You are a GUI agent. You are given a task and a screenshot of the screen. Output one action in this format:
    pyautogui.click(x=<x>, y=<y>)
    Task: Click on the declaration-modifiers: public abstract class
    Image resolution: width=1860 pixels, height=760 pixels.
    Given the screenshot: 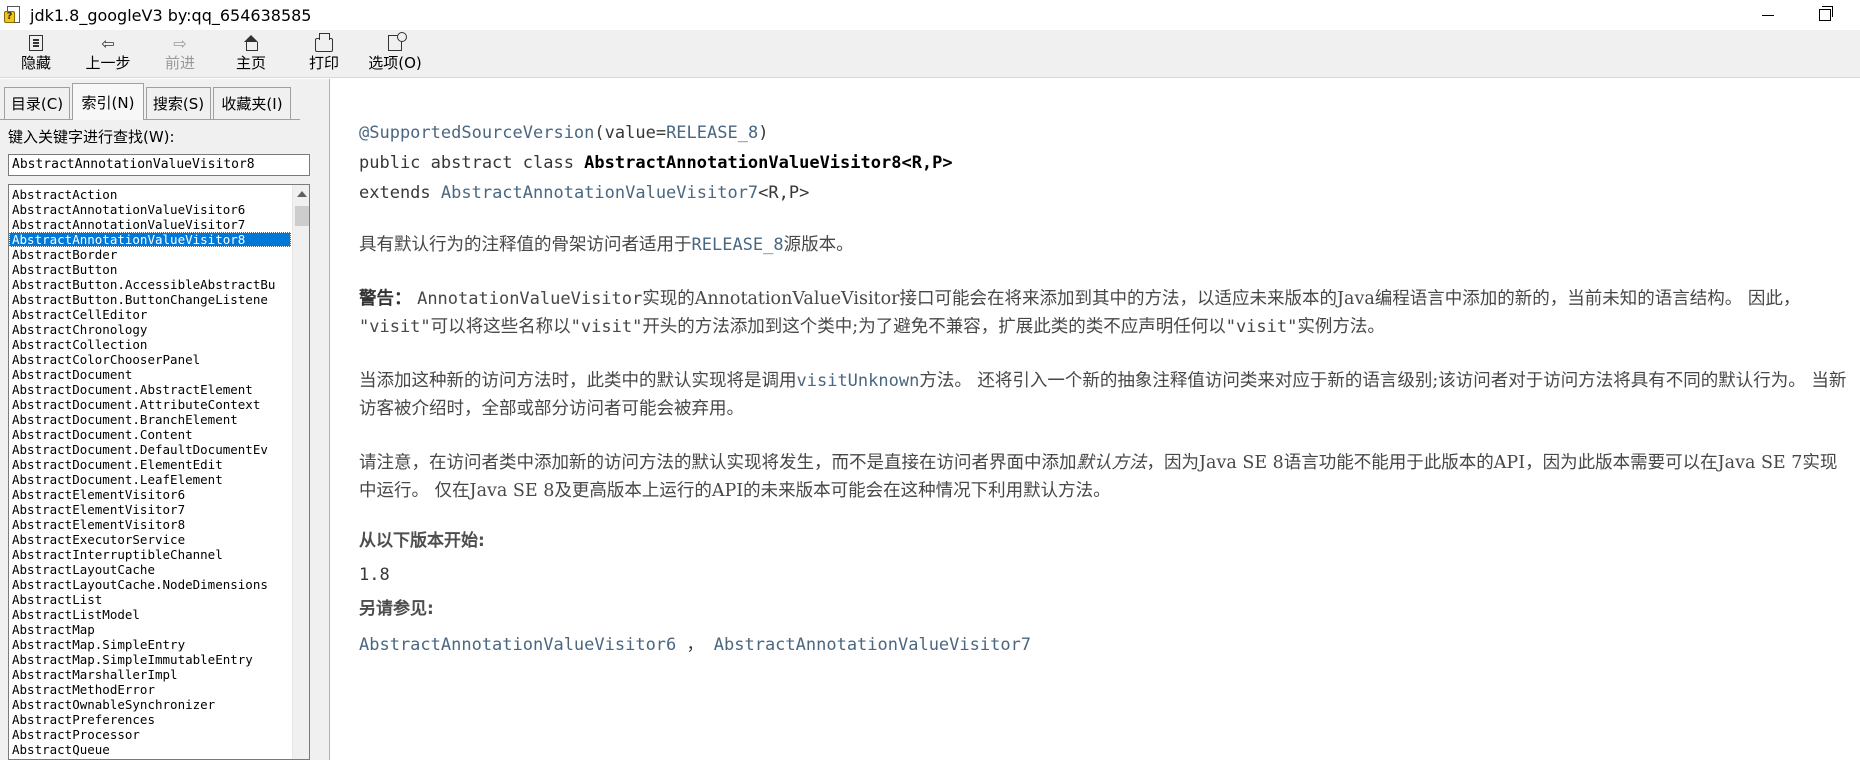 What is the action you would take?
    pyautogui.click(x=472, y=163)
    